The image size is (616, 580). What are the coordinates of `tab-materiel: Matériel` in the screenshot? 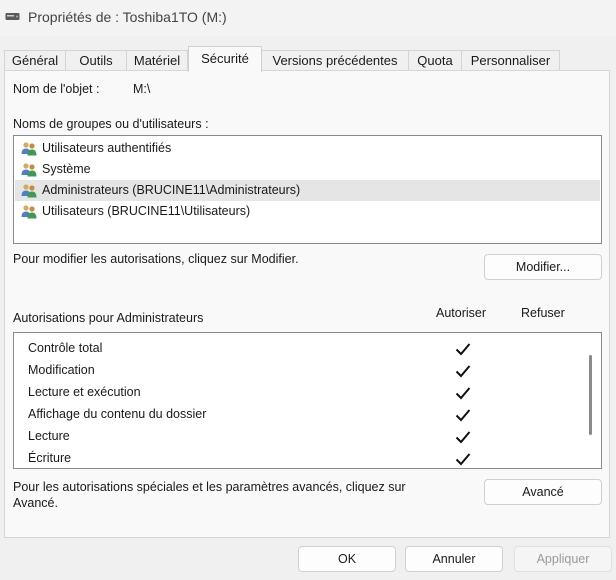 It's located at (157, 60).